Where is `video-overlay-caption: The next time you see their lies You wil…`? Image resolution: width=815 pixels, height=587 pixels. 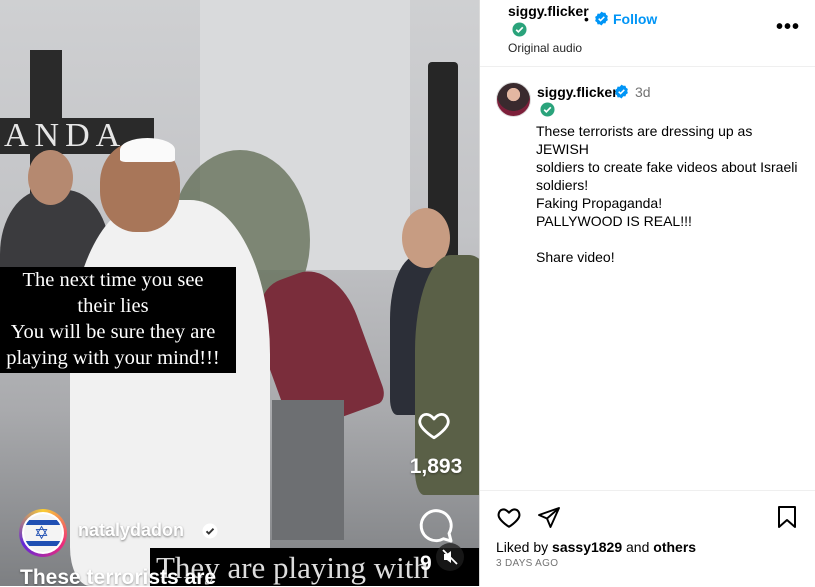 video-overlay-caption: The next time you see their lies You wil… is located at coordinates (118, 320).